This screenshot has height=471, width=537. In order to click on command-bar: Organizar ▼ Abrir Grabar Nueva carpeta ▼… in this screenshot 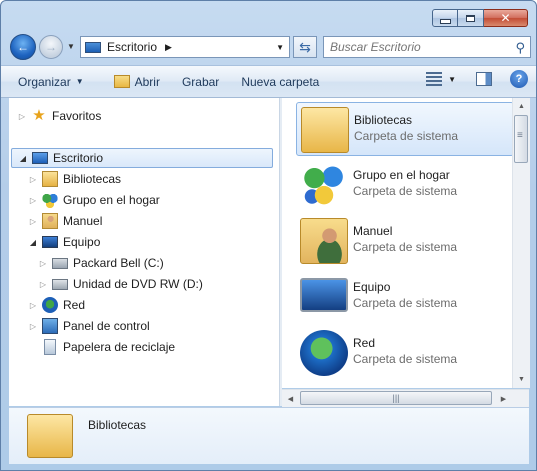, I will do `click(268, 81)`.